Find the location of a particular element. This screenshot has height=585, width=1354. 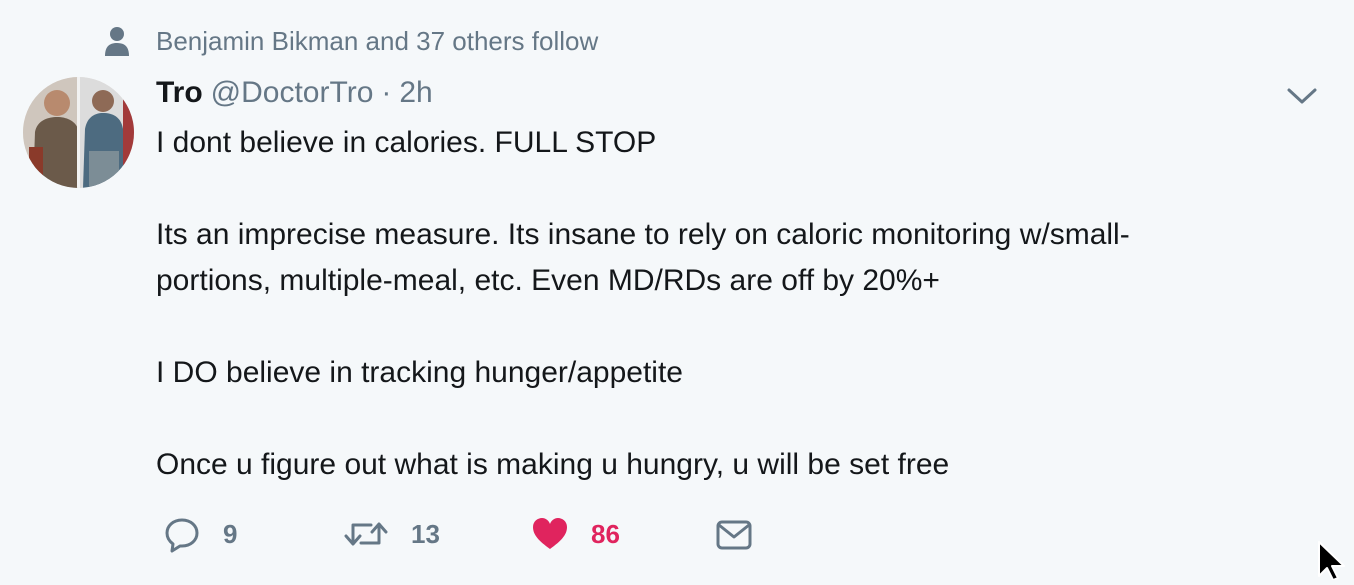

social-context: Benjamin Bikman and 37 others follow is located at coordinates (351, 41).